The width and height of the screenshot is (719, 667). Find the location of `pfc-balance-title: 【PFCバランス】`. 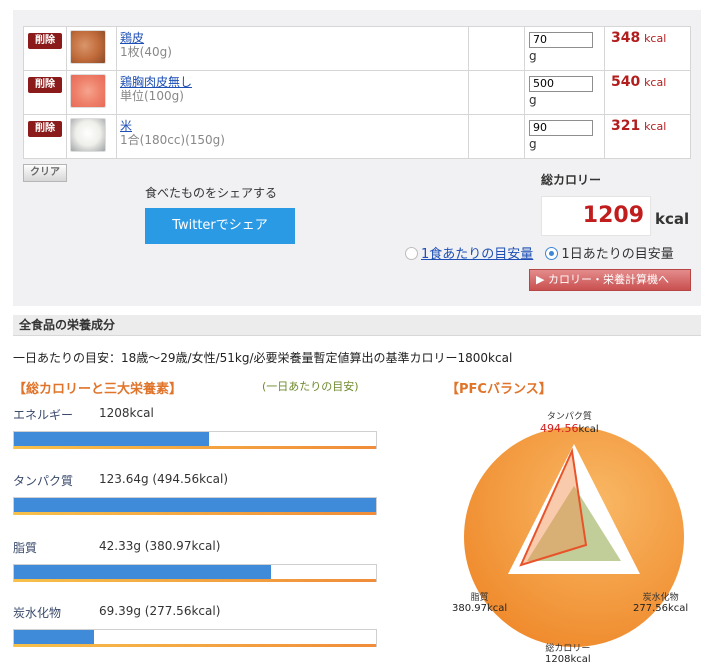

pfc-balance-title: 【PFCバランス】 is located at coordinates (499, 389).